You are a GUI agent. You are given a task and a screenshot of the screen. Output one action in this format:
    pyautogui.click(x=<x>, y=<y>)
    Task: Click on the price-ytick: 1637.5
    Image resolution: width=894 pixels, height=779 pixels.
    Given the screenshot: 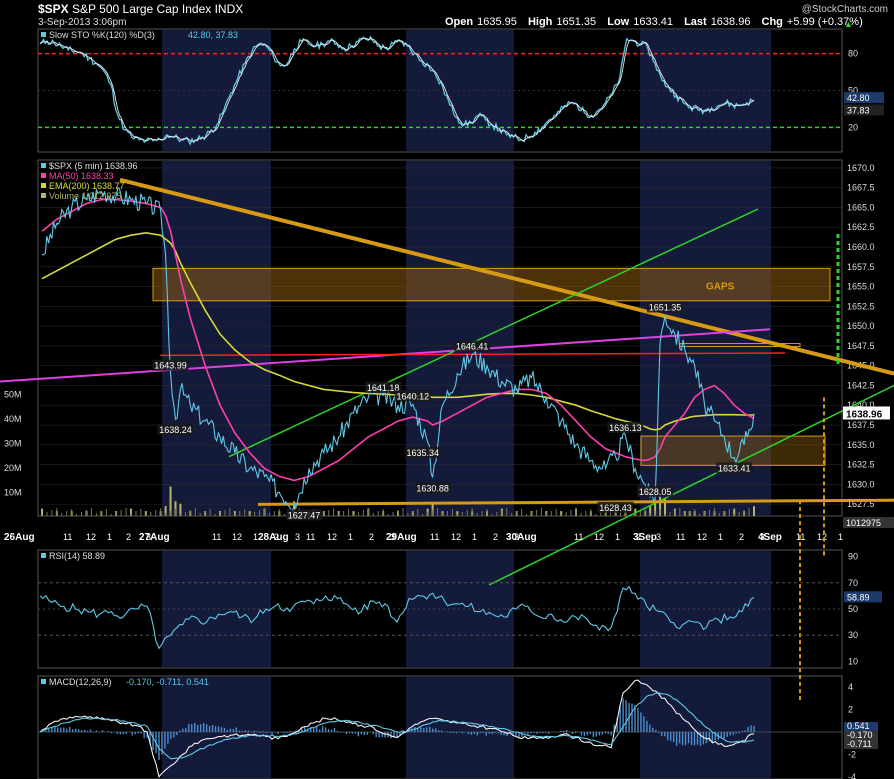 What is the action you would take?
    pyautogui.click(x=861, y=425)
    